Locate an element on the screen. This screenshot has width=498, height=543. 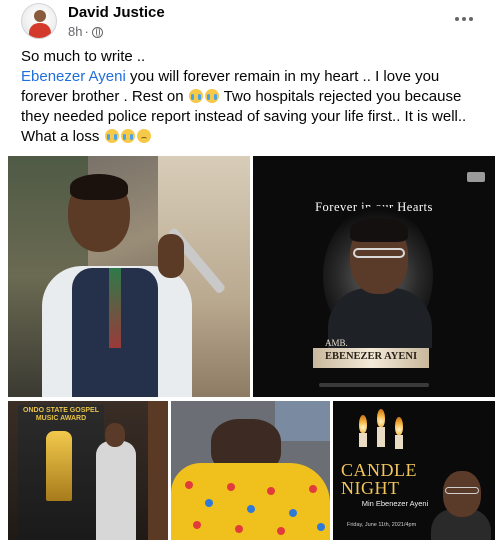
background-cloth is located at coordinates (302, 421).